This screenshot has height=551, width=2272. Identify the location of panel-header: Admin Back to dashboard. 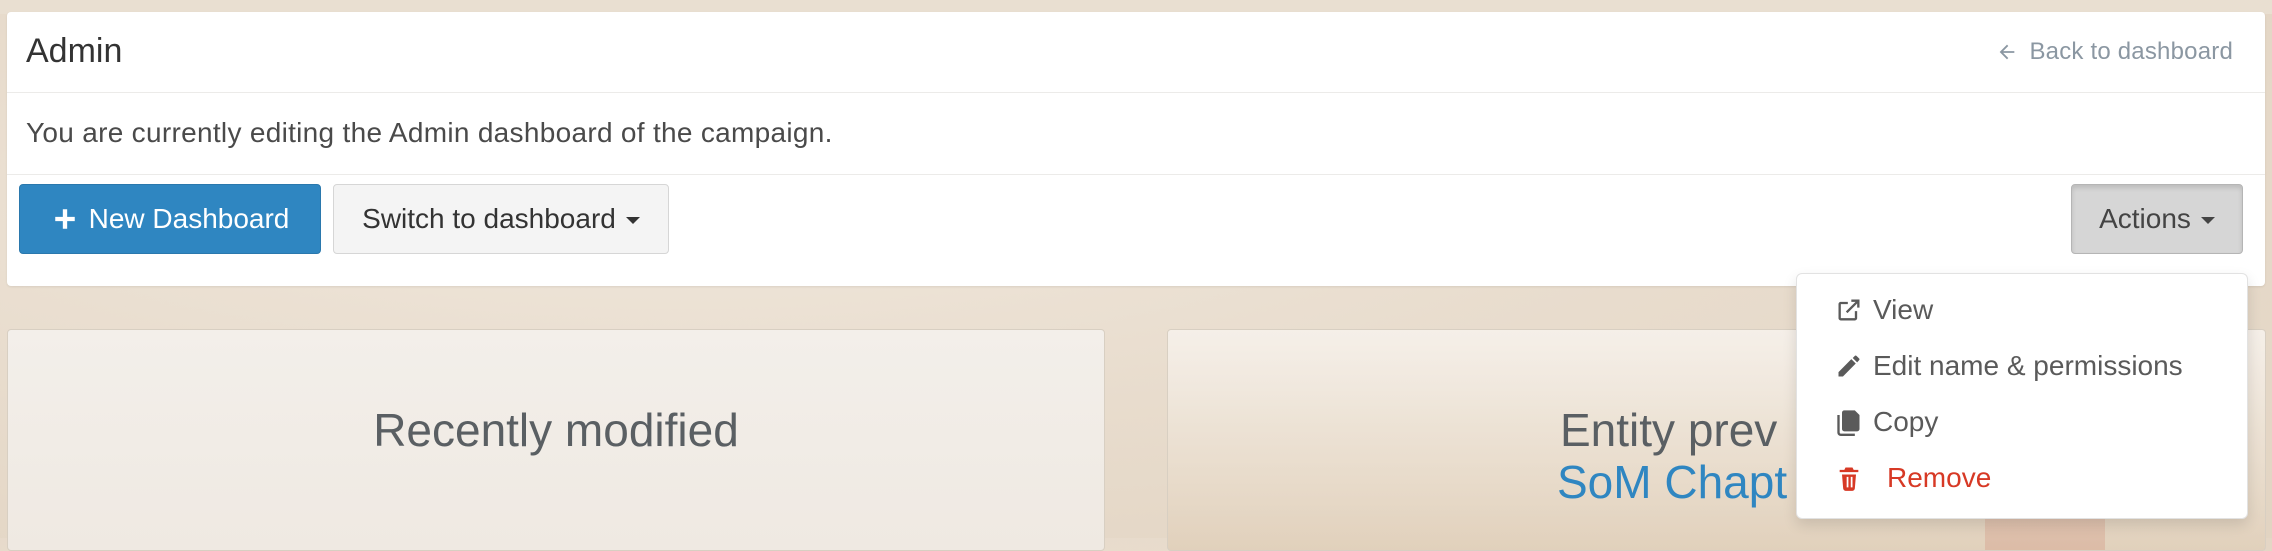
(1136, 52).